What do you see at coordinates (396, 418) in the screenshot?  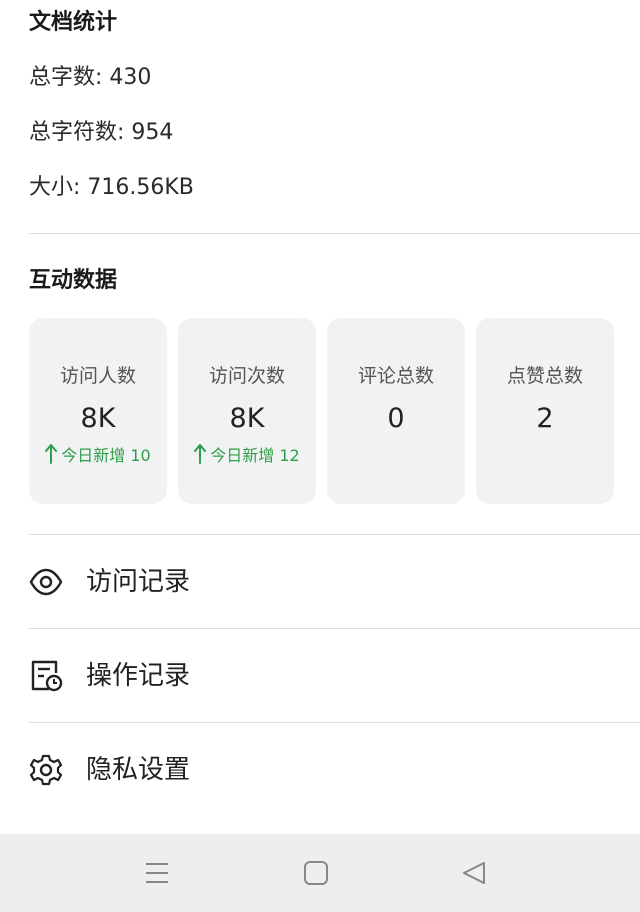 I see `card-value: 0` at bounding box center [396, 418].